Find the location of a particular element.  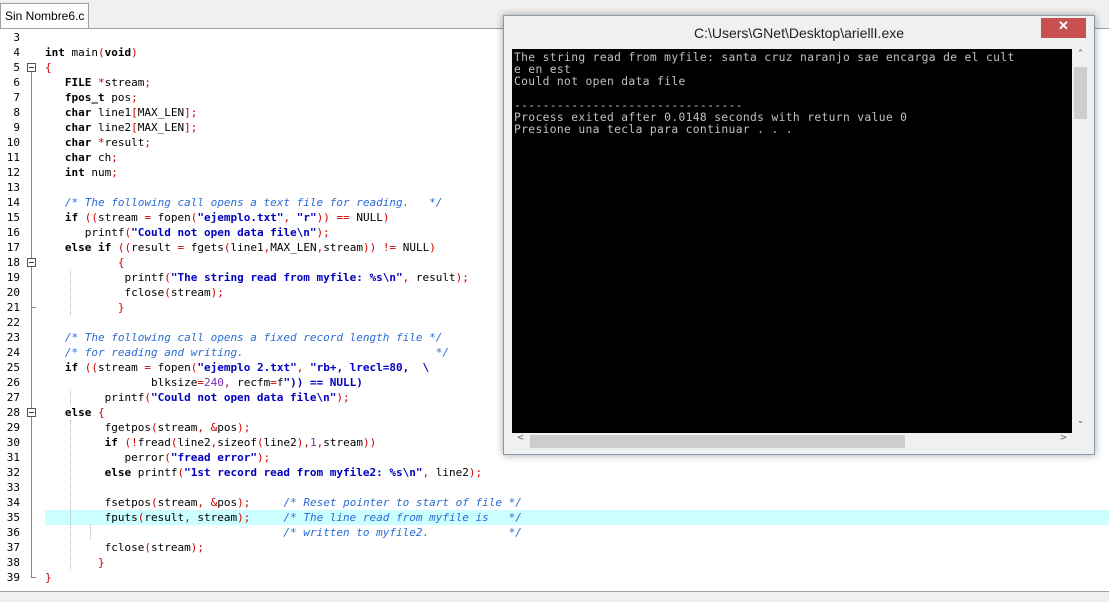

line-number: 16 is located at coordinates (13, 232).